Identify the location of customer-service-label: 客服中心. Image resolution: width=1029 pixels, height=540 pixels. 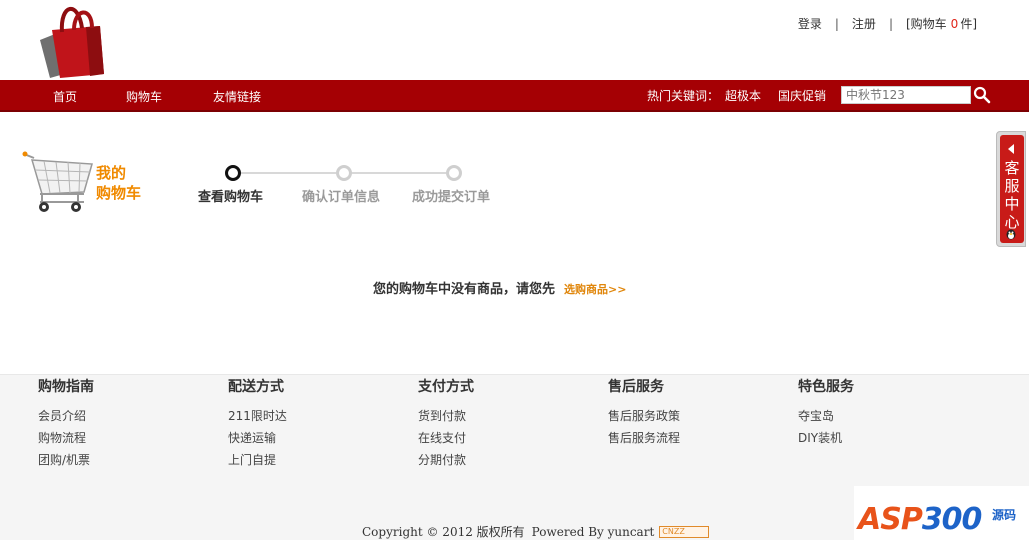
(1012, 195).